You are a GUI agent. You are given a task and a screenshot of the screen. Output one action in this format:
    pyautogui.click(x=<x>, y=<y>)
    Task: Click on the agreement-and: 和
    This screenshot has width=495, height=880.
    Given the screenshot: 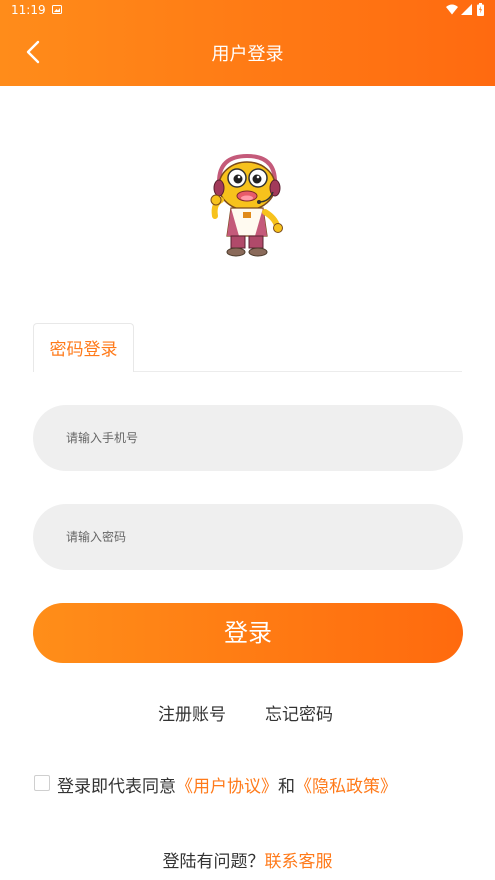 What is the action you would take?
    pyautogui.click(x=286, y=787)
    